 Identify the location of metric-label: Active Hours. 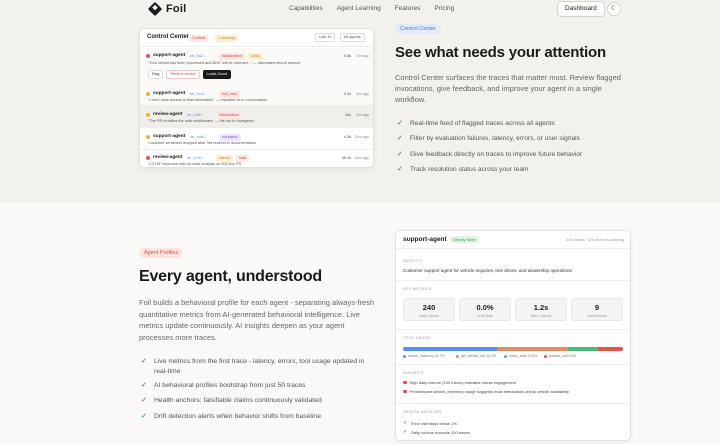
(597, 316).